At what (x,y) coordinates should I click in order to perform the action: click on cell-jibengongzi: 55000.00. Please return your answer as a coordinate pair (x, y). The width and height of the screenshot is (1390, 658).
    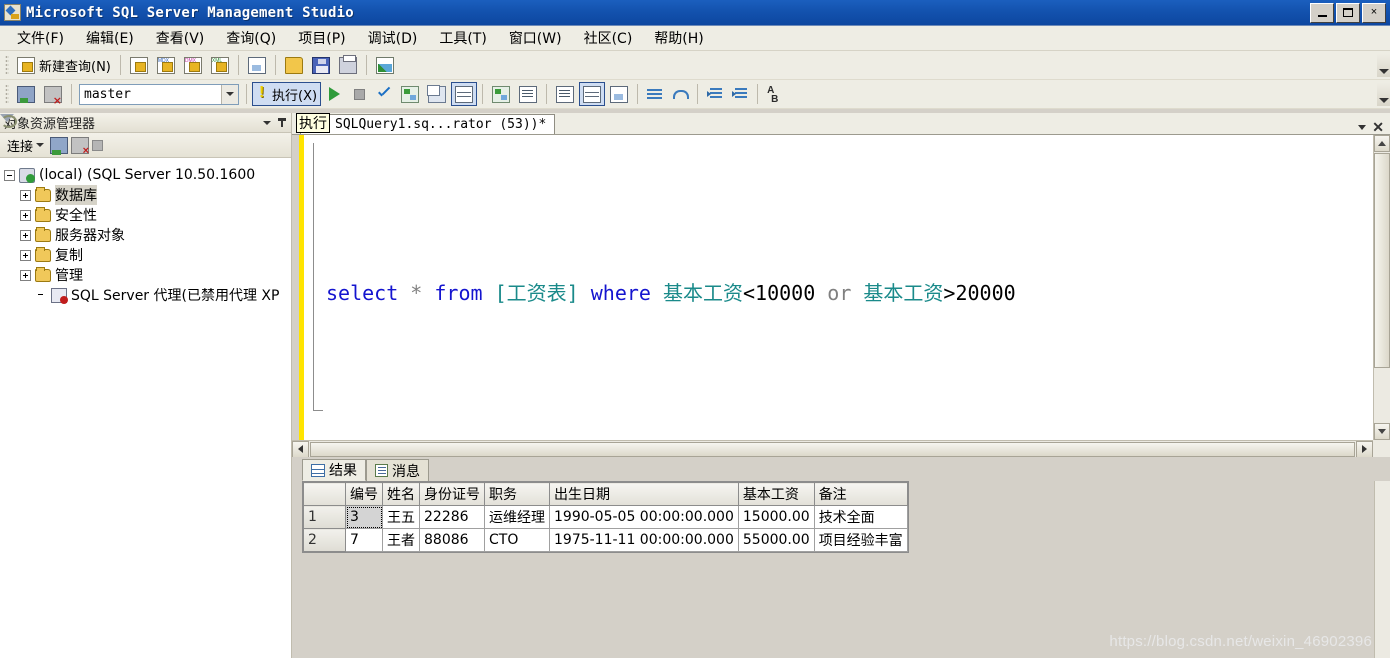
    Looking at the image, I should click on (776, 540).